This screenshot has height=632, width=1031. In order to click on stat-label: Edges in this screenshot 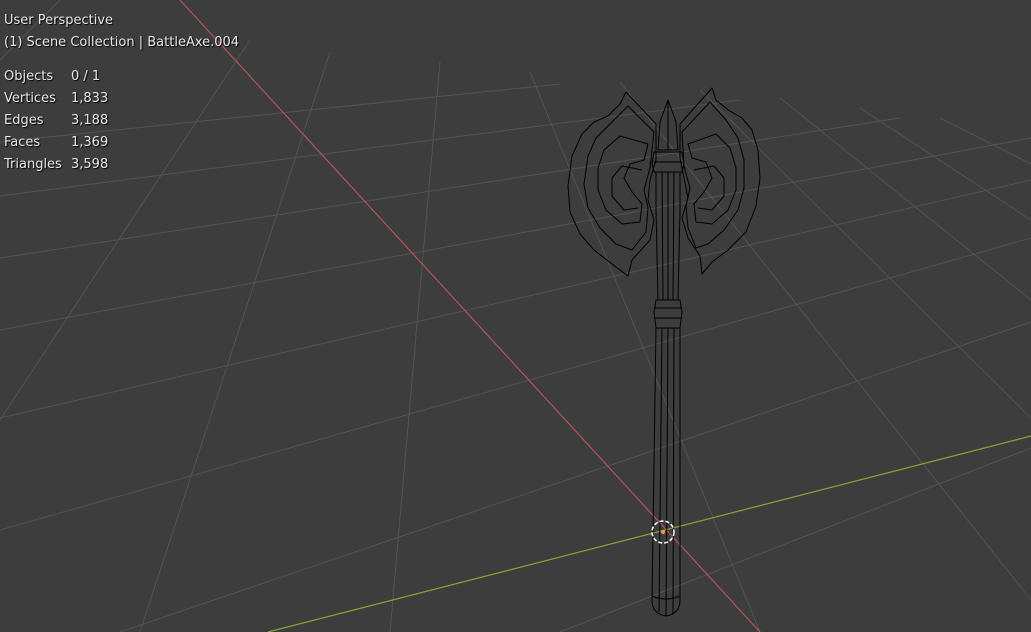, I will do `click(24, 120)`.